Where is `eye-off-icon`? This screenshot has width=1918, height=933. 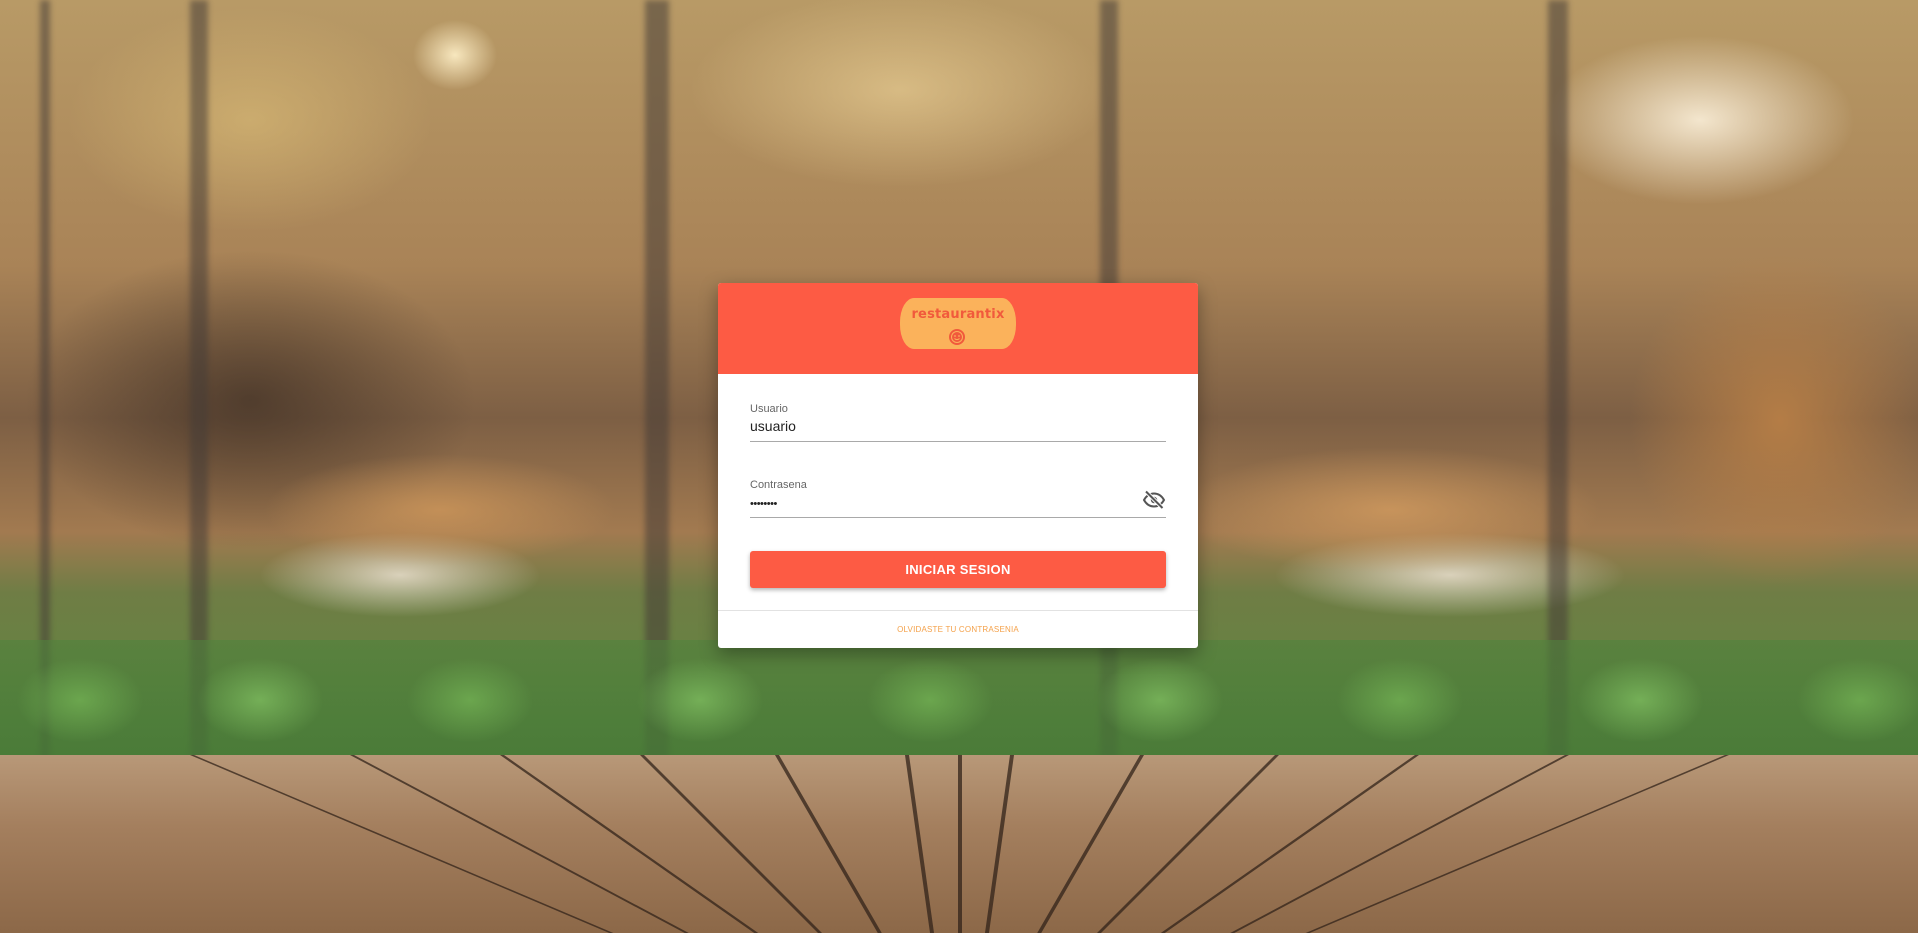
eye-off-icon is located at coordinates (1154, 500).